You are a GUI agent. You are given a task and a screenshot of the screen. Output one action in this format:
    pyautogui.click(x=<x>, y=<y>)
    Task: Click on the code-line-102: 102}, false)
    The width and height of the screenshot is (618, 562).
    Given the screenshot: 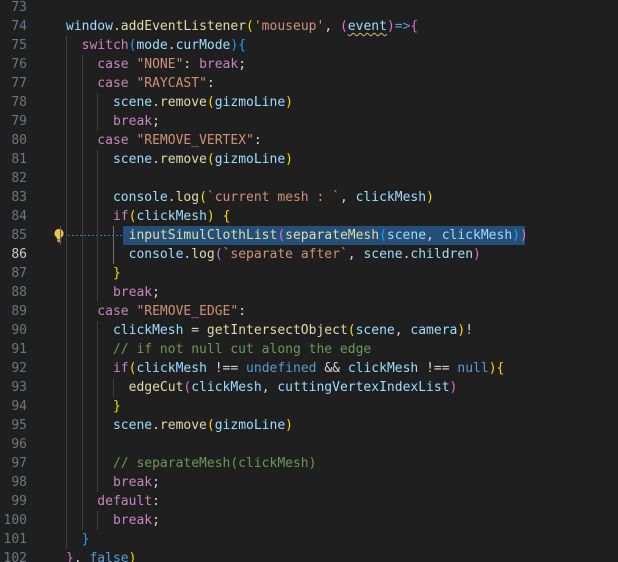 What is the action you would take?
    pyautogui.click(x=309, y=555)
    